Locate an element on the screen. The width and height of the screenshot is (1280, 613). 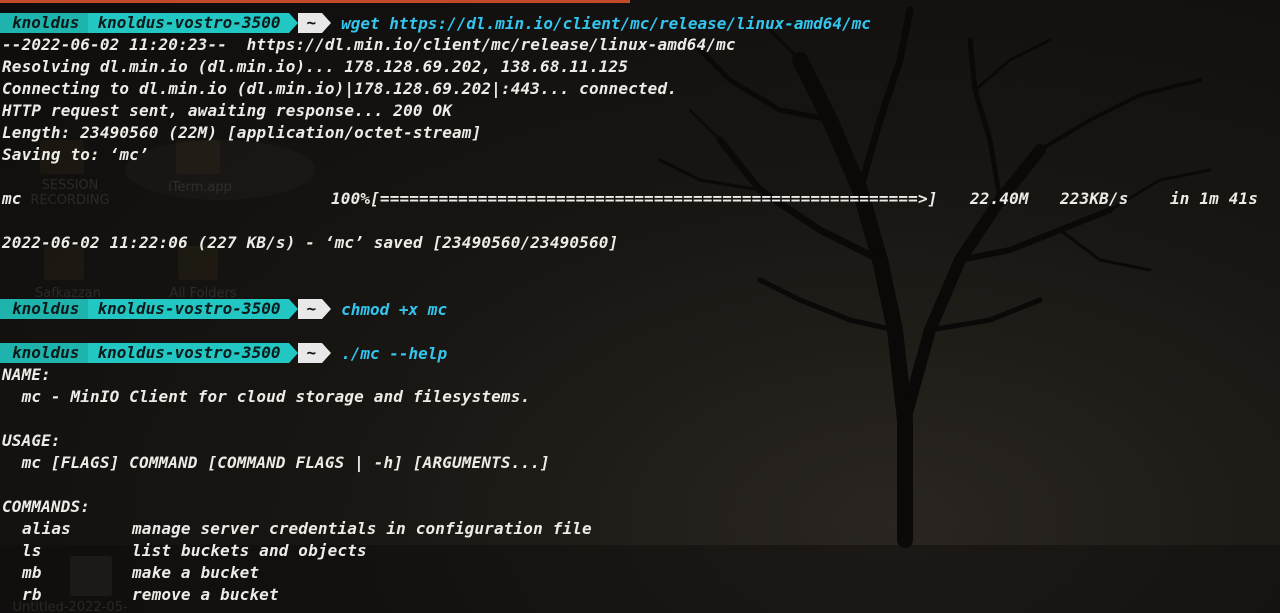
command-text: chmod +x mc is located at coordinates (394, 309).